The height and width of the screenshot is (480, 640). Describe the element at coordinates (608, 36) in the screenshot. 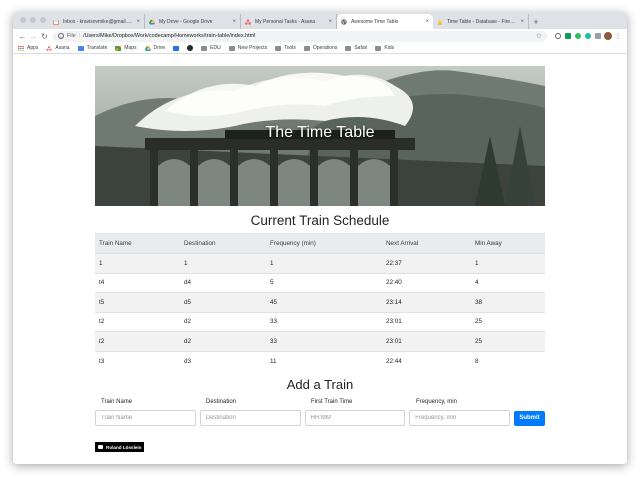

I see `profile-avatar` at that location.